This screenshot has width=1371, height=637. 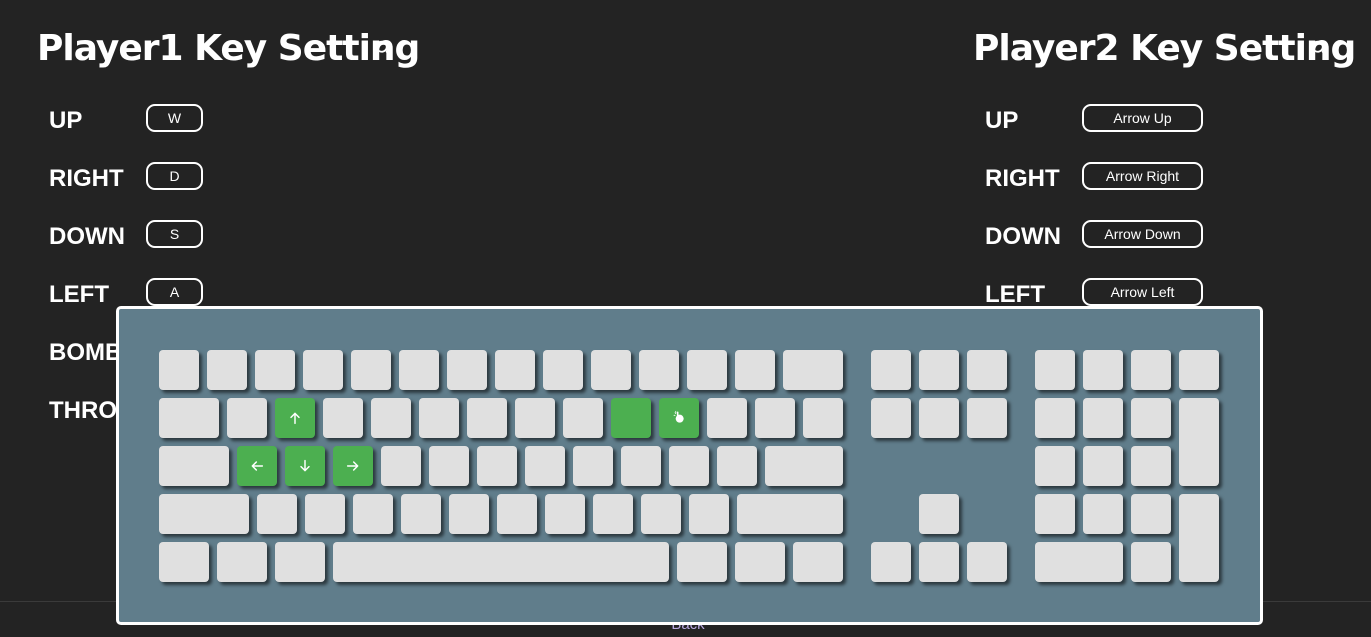 What do you see at coordinates (300, 562) in the screenshot?
I see `keyboard-key-metal` at bounding box center [300, 562].